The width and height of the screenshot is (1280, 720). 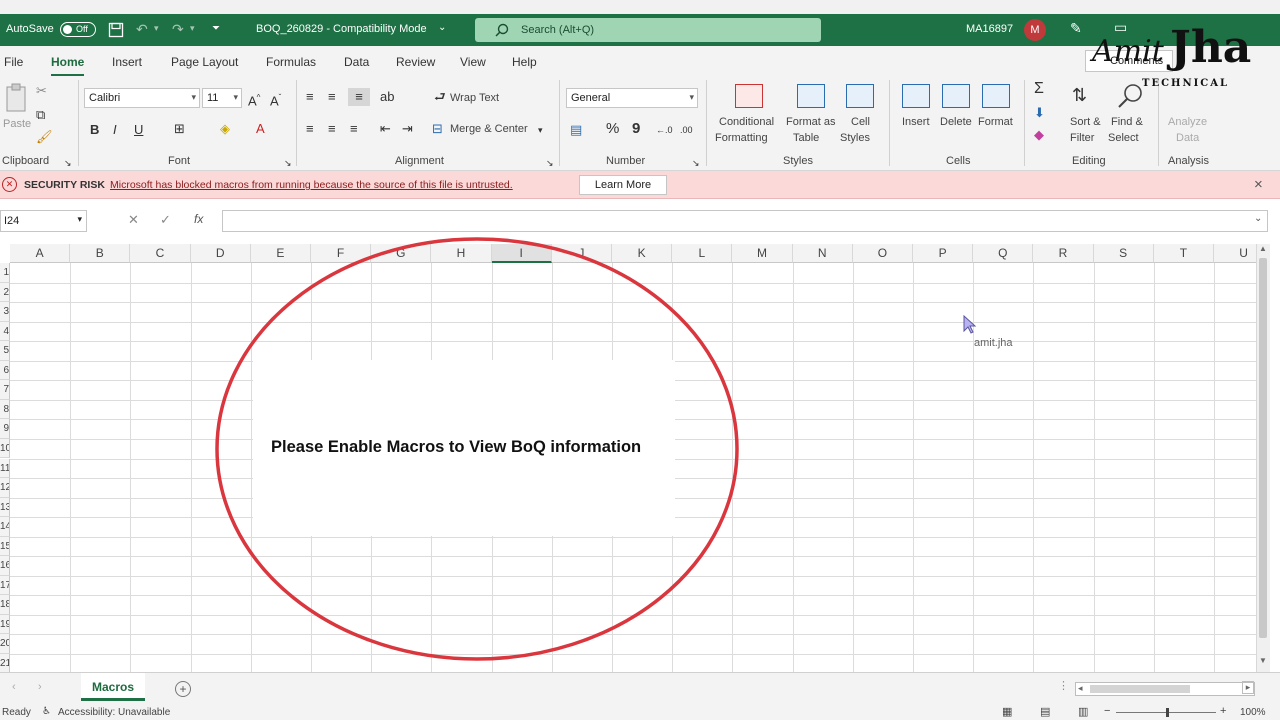 I want to click on comma-style-button: 9, so click(x=636, y=129).